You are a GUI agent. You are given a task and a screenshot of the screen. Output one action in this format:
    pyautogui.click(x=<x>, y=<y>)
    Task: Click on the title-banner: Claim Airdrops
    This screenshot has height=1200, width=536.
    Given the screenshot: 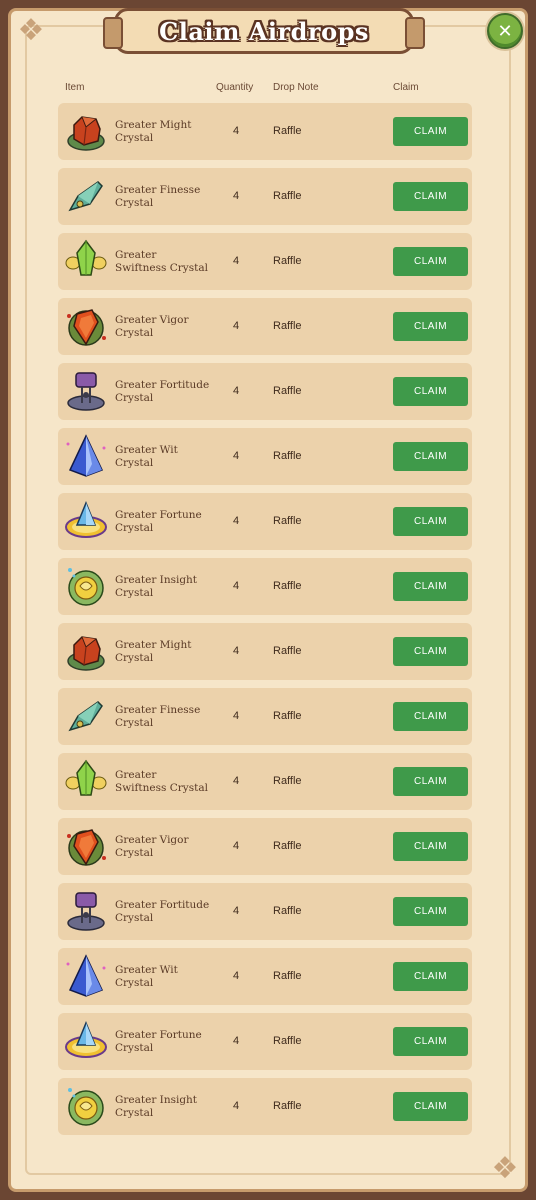 What is the action you would take?
    pyautogui.click(x=264, y=31)
    